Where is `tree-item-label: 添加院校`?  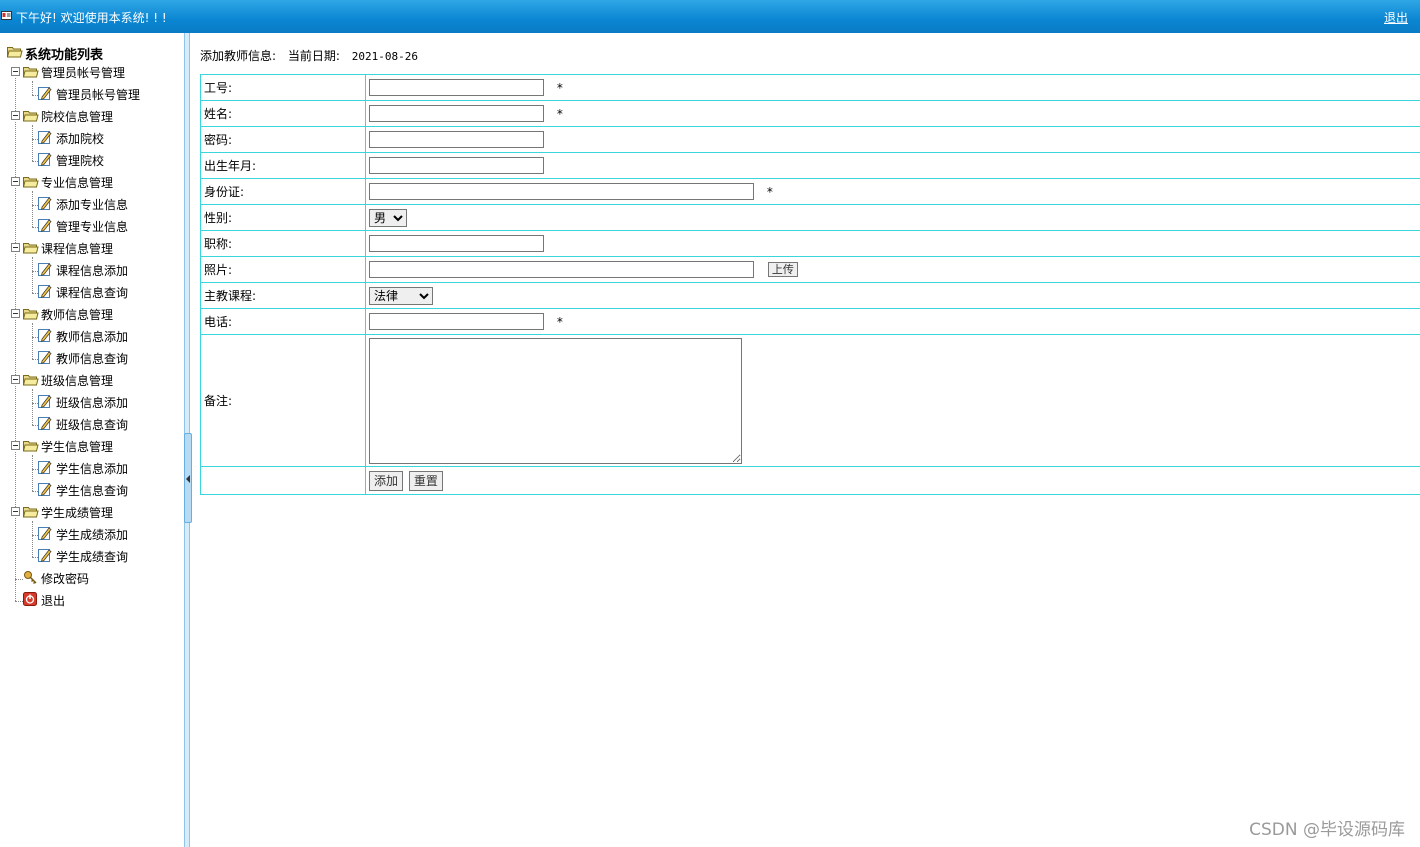
tree-item-label: 添加院校 is located at coordinates (80, 139).